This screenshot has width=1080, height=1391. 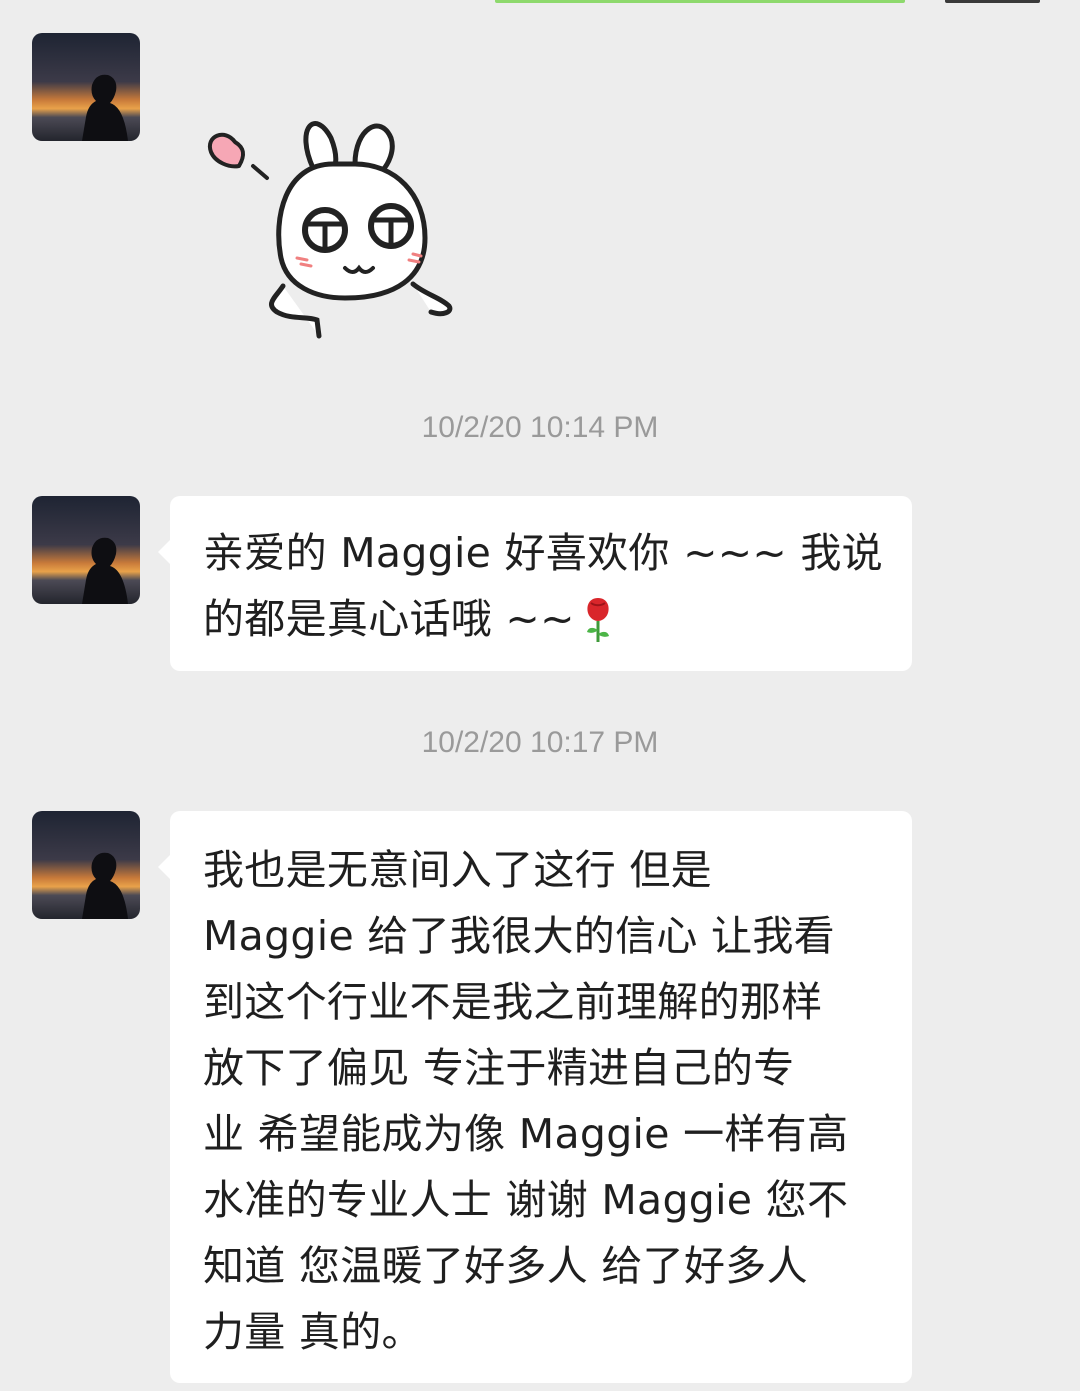 What do you see at coordinates (526, 1134) in the screenshot?
I see `message-line: 业 希望能成为像 Maggie 一样有高` at bounding box center [526, 1134].